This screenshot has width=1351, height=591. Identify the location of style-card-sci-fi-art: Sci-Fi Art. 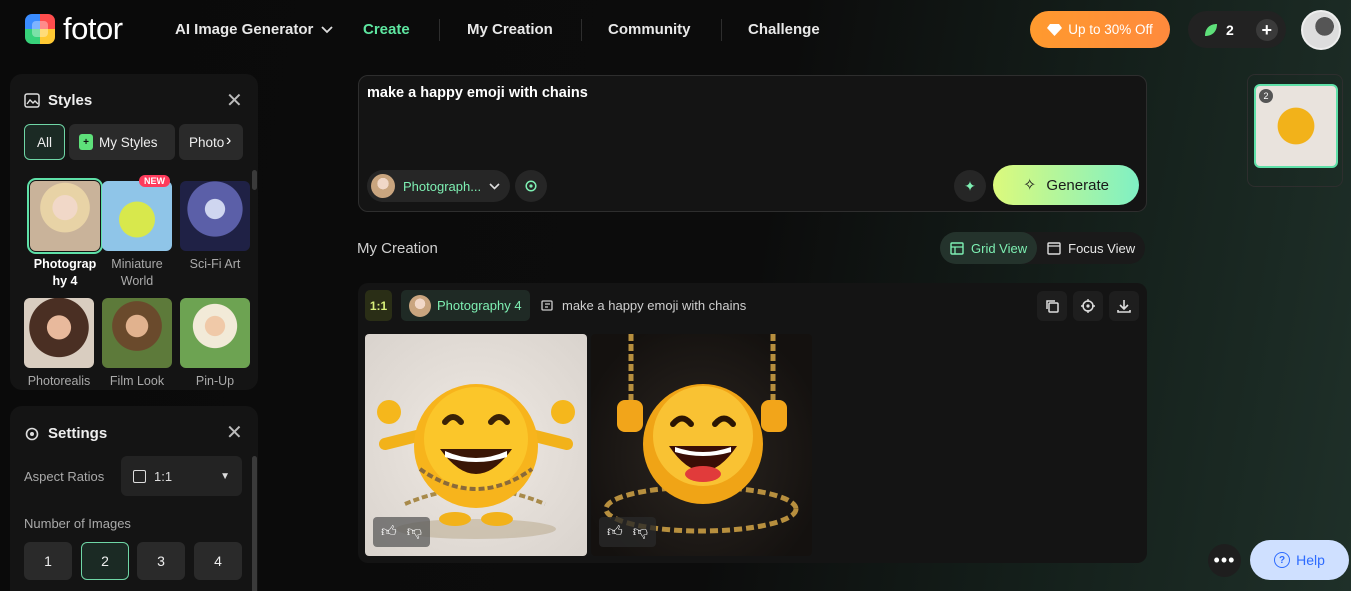
(215, 227).